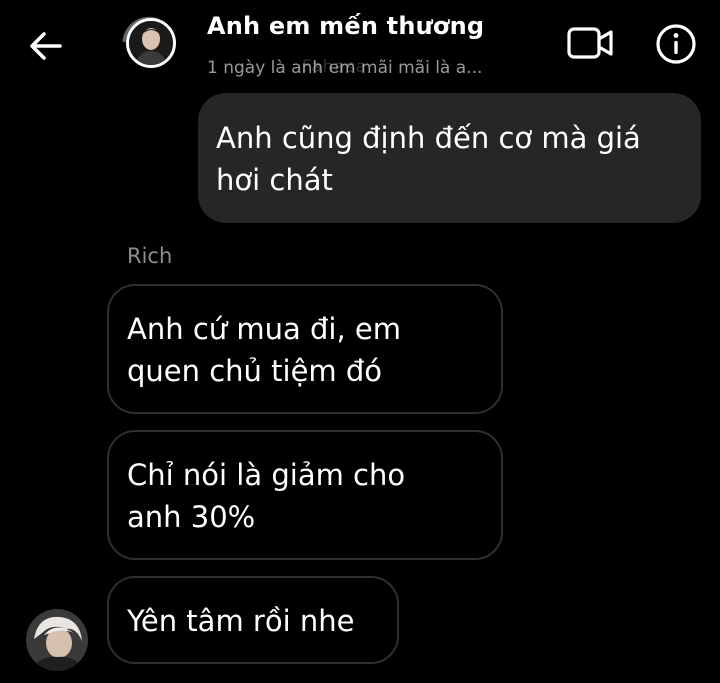  Describe the element at coordinates (264, 329) in the screenshot. I see `message-line: Anh cứ mua đi, em` at that location.